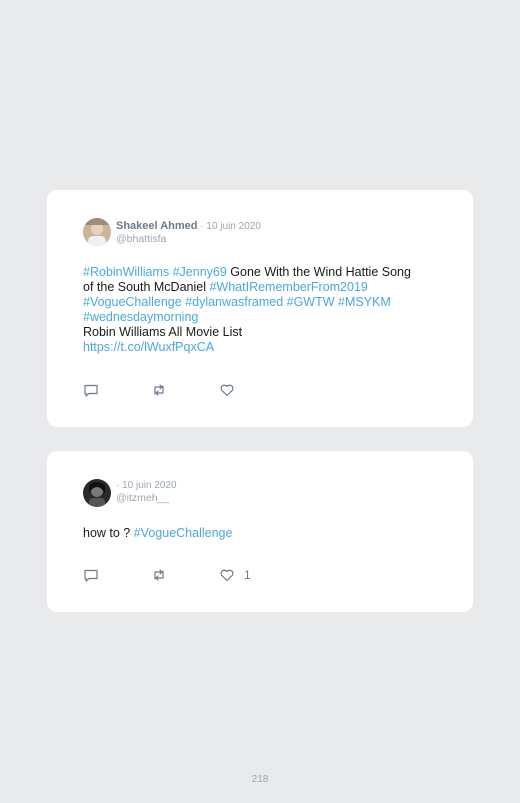 This screenshot has width=520, height=803. What do you see at coordinates (157, 226) in the screenshot?
I see `author-name: Shakeel Ahmed` at bounding box center [157, 226].